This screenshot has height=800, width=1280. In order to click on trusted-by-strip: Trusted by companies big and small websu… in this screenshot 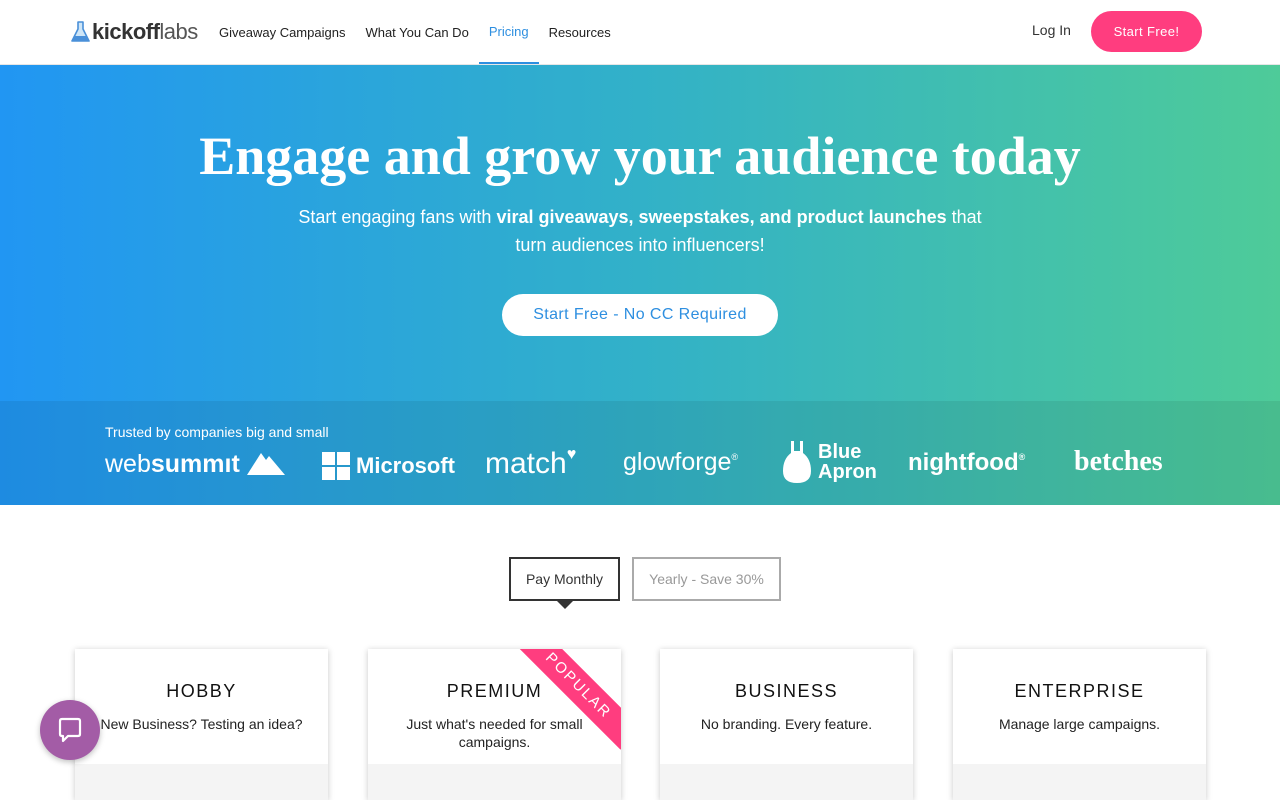, I will do `click(640, 453)`.